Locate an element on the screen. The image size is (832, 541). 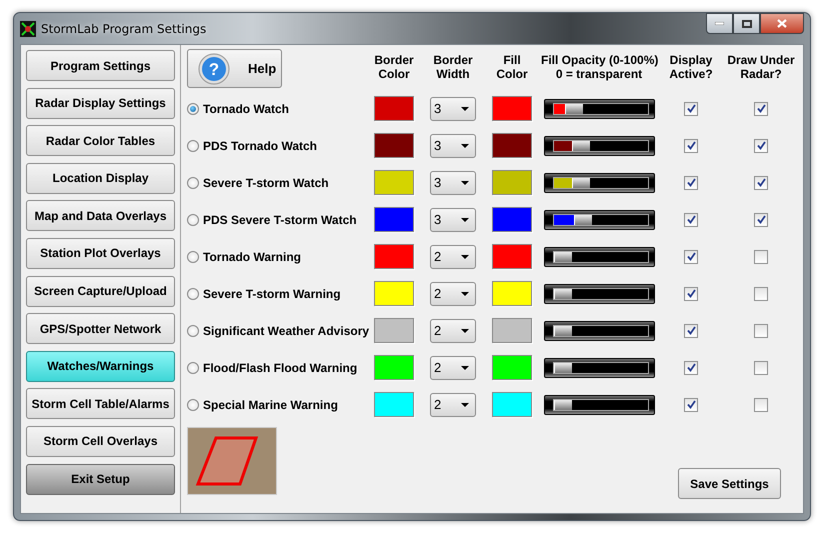
warning-type-label: PDS Severe T-storm Watch is located at coordinates (280, 219).